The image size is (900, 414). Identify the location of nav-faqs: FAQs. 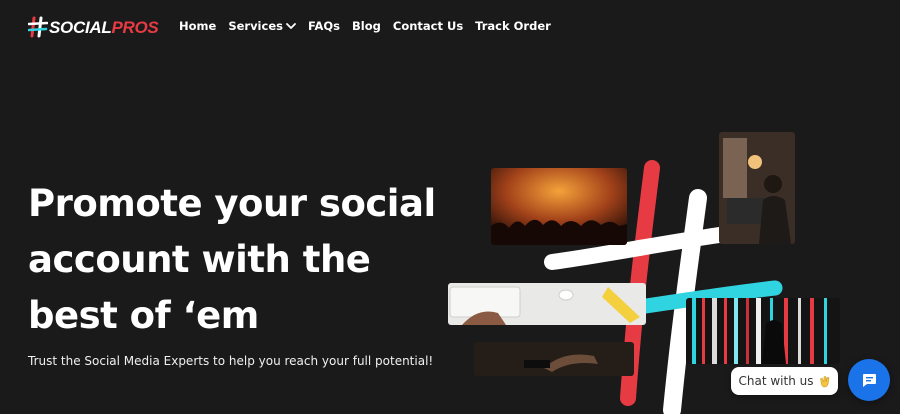
(324, 26).